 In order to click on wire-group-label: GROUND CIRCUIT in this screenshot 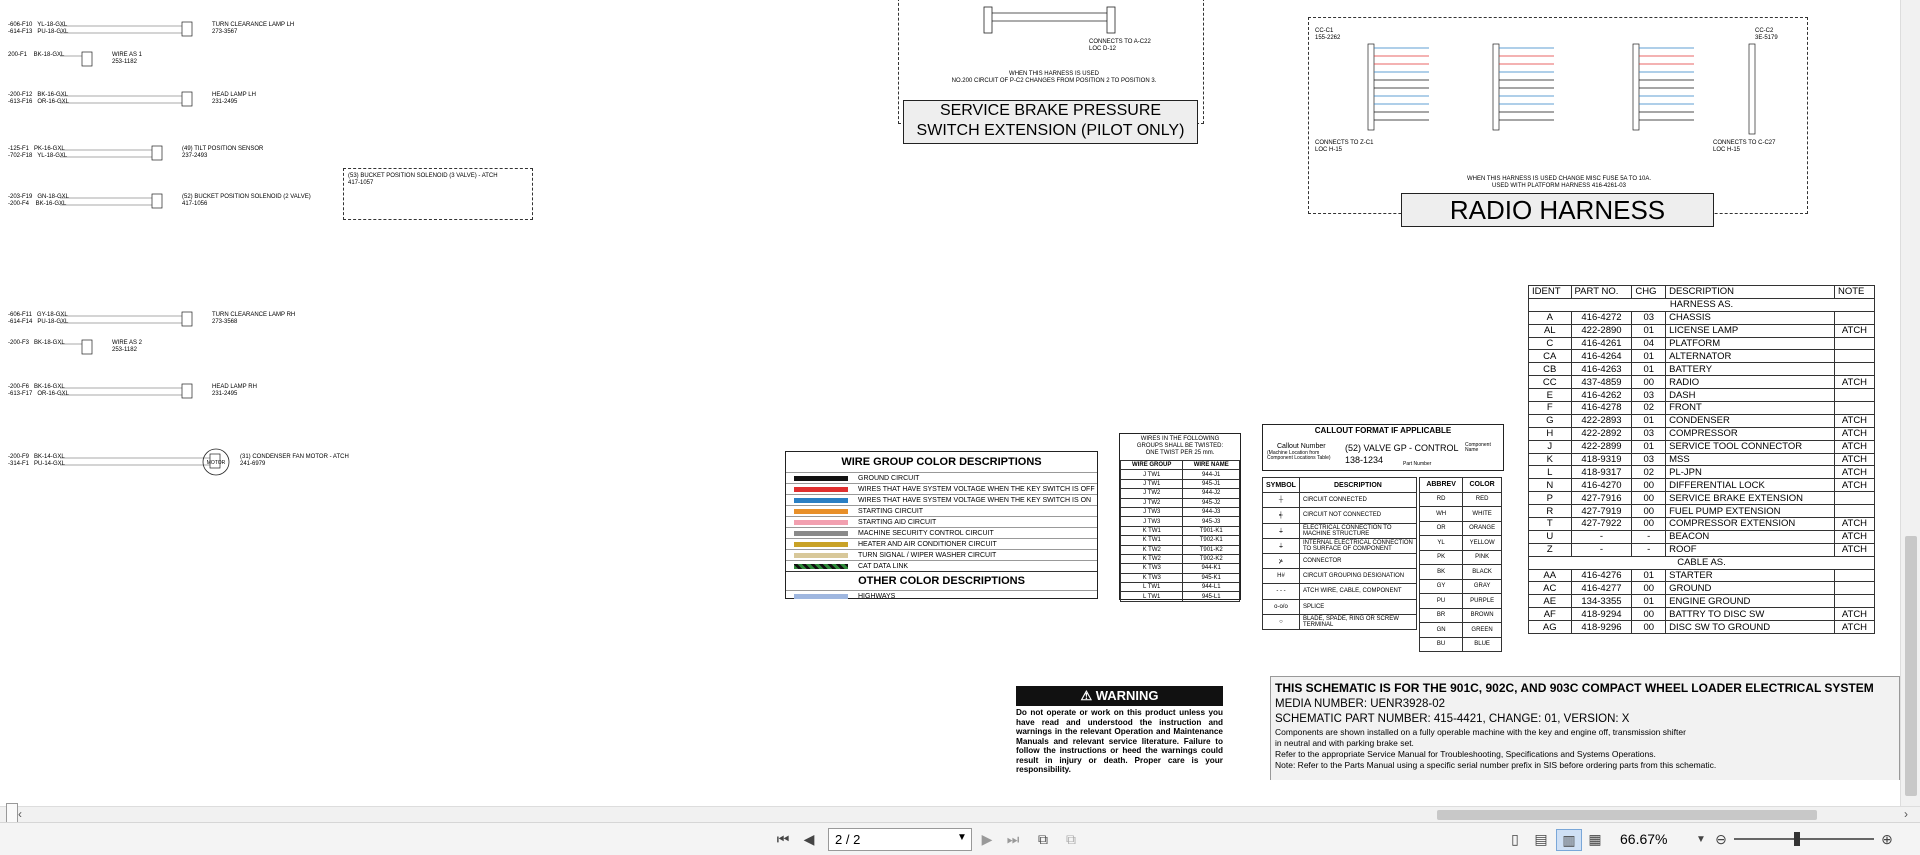, I will do `click(889, 478)`.